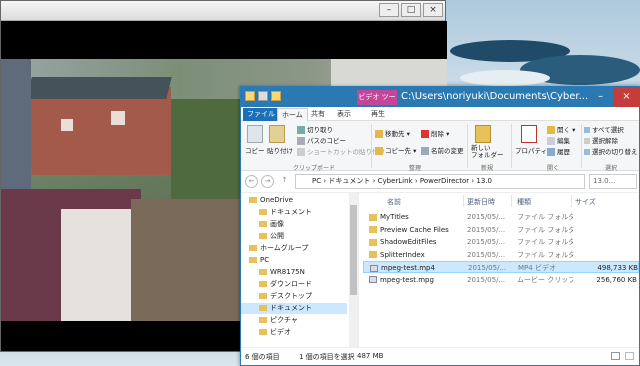 This screenshot has height=366, width=640. Describe the element at coordinates (501, 230) in the screenshot. I see `file-row: Preview Cache Files 2015/05/... ファイル フォルダー` at that location.